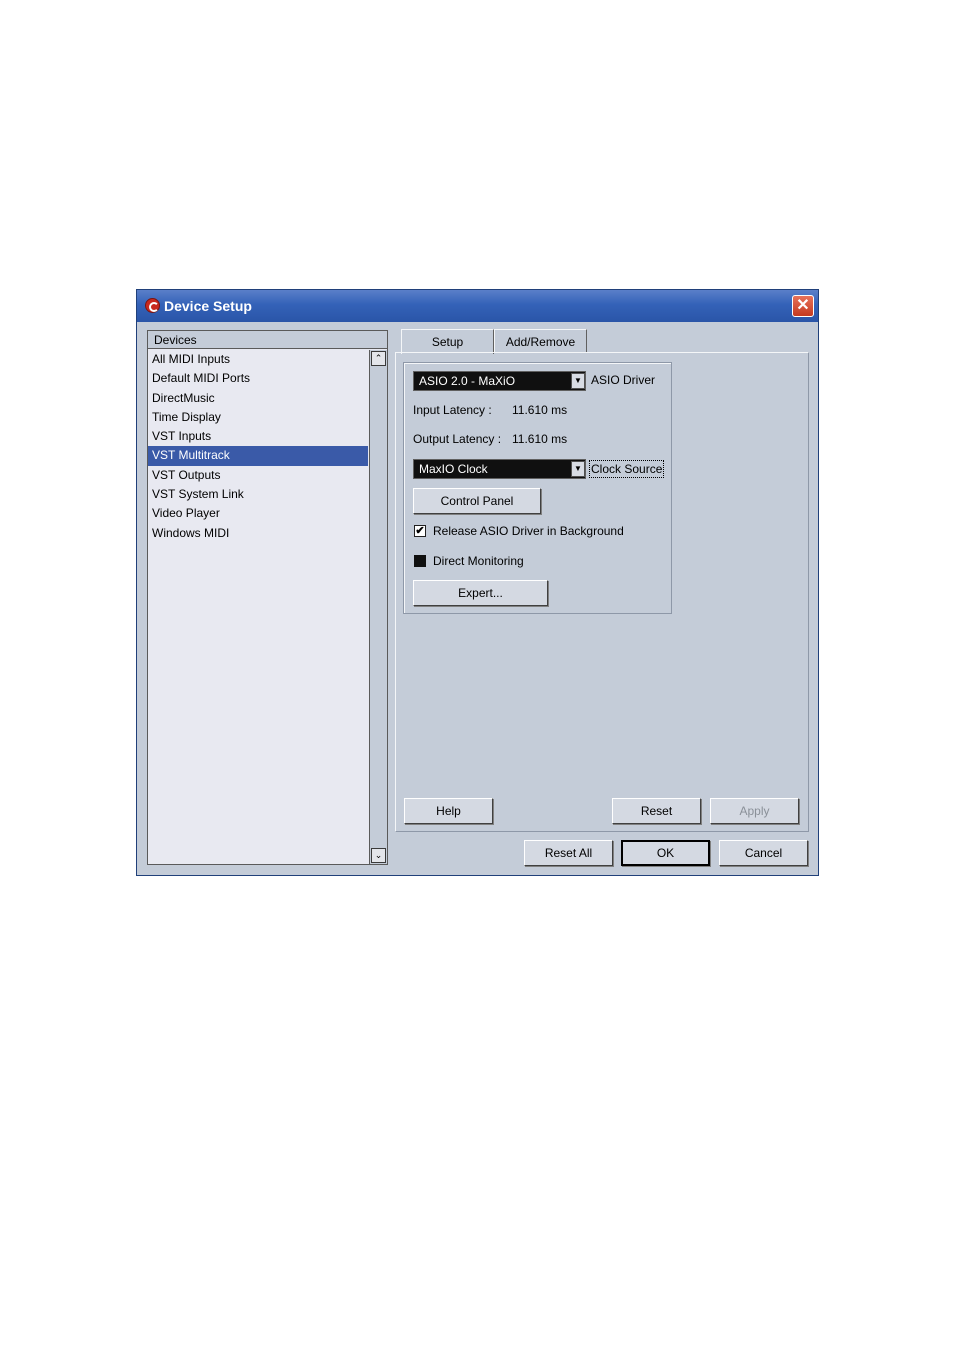  I want to click on apply-button: Apply, so click(754, 811).